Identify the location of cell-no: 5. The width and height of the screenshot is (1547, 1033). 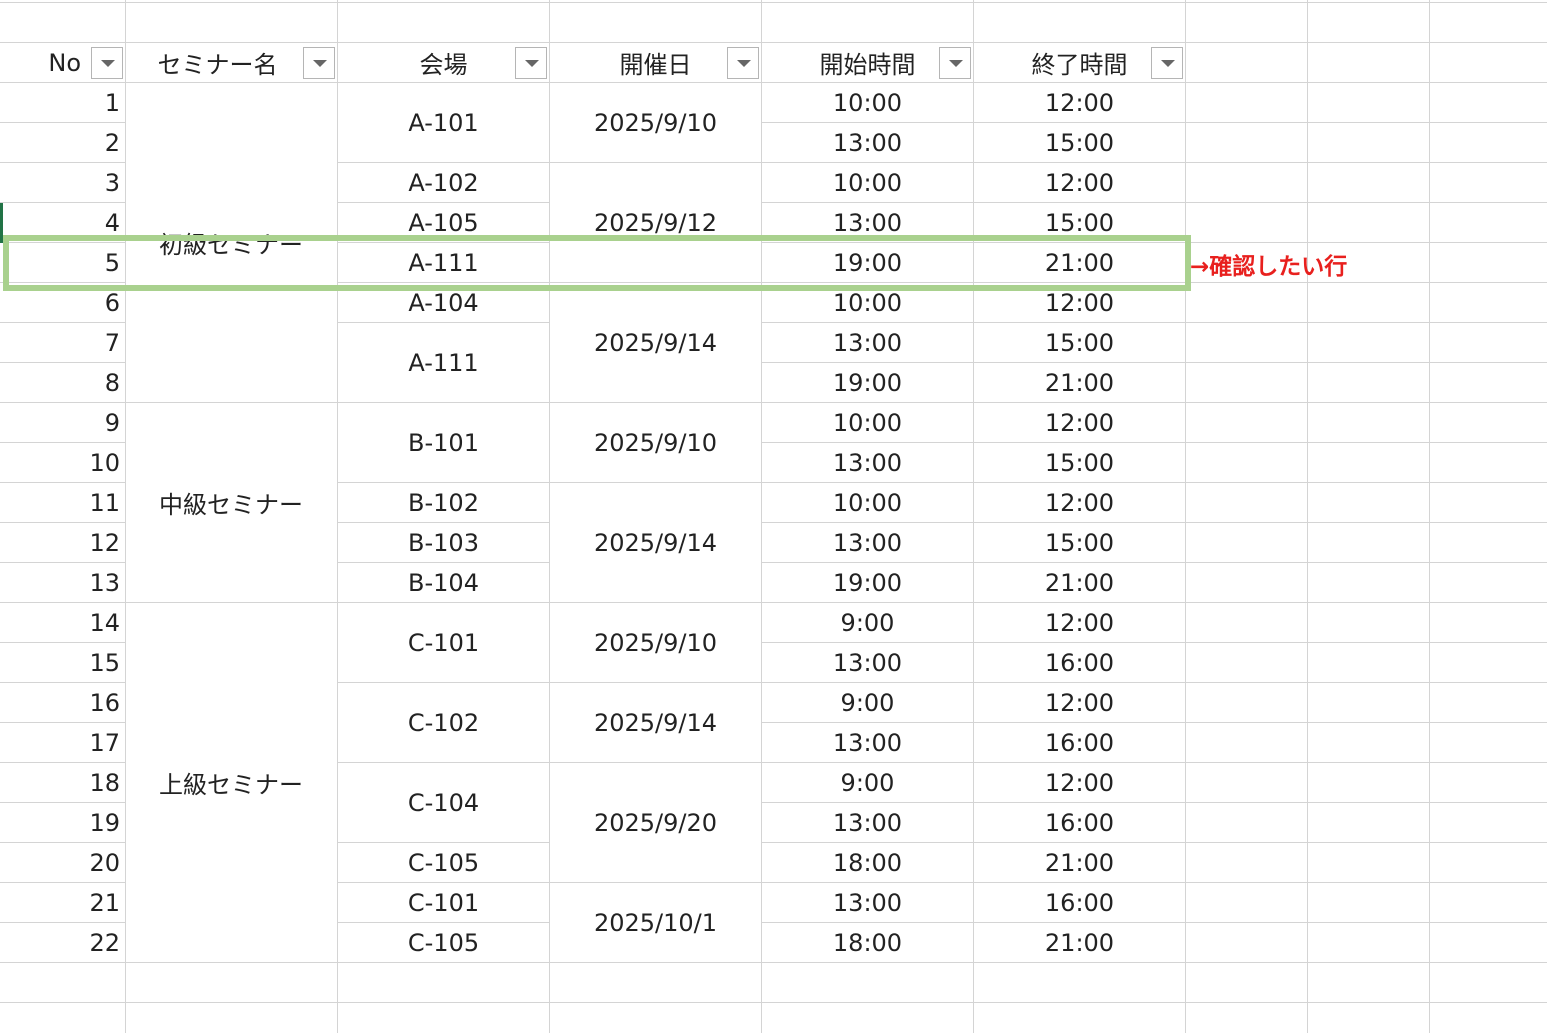
(62, 262).